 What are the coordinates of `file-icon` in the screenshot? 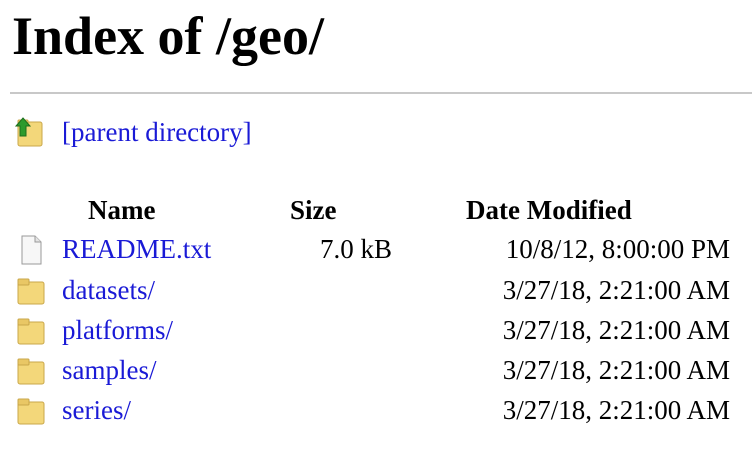 It's located at (31, 250).